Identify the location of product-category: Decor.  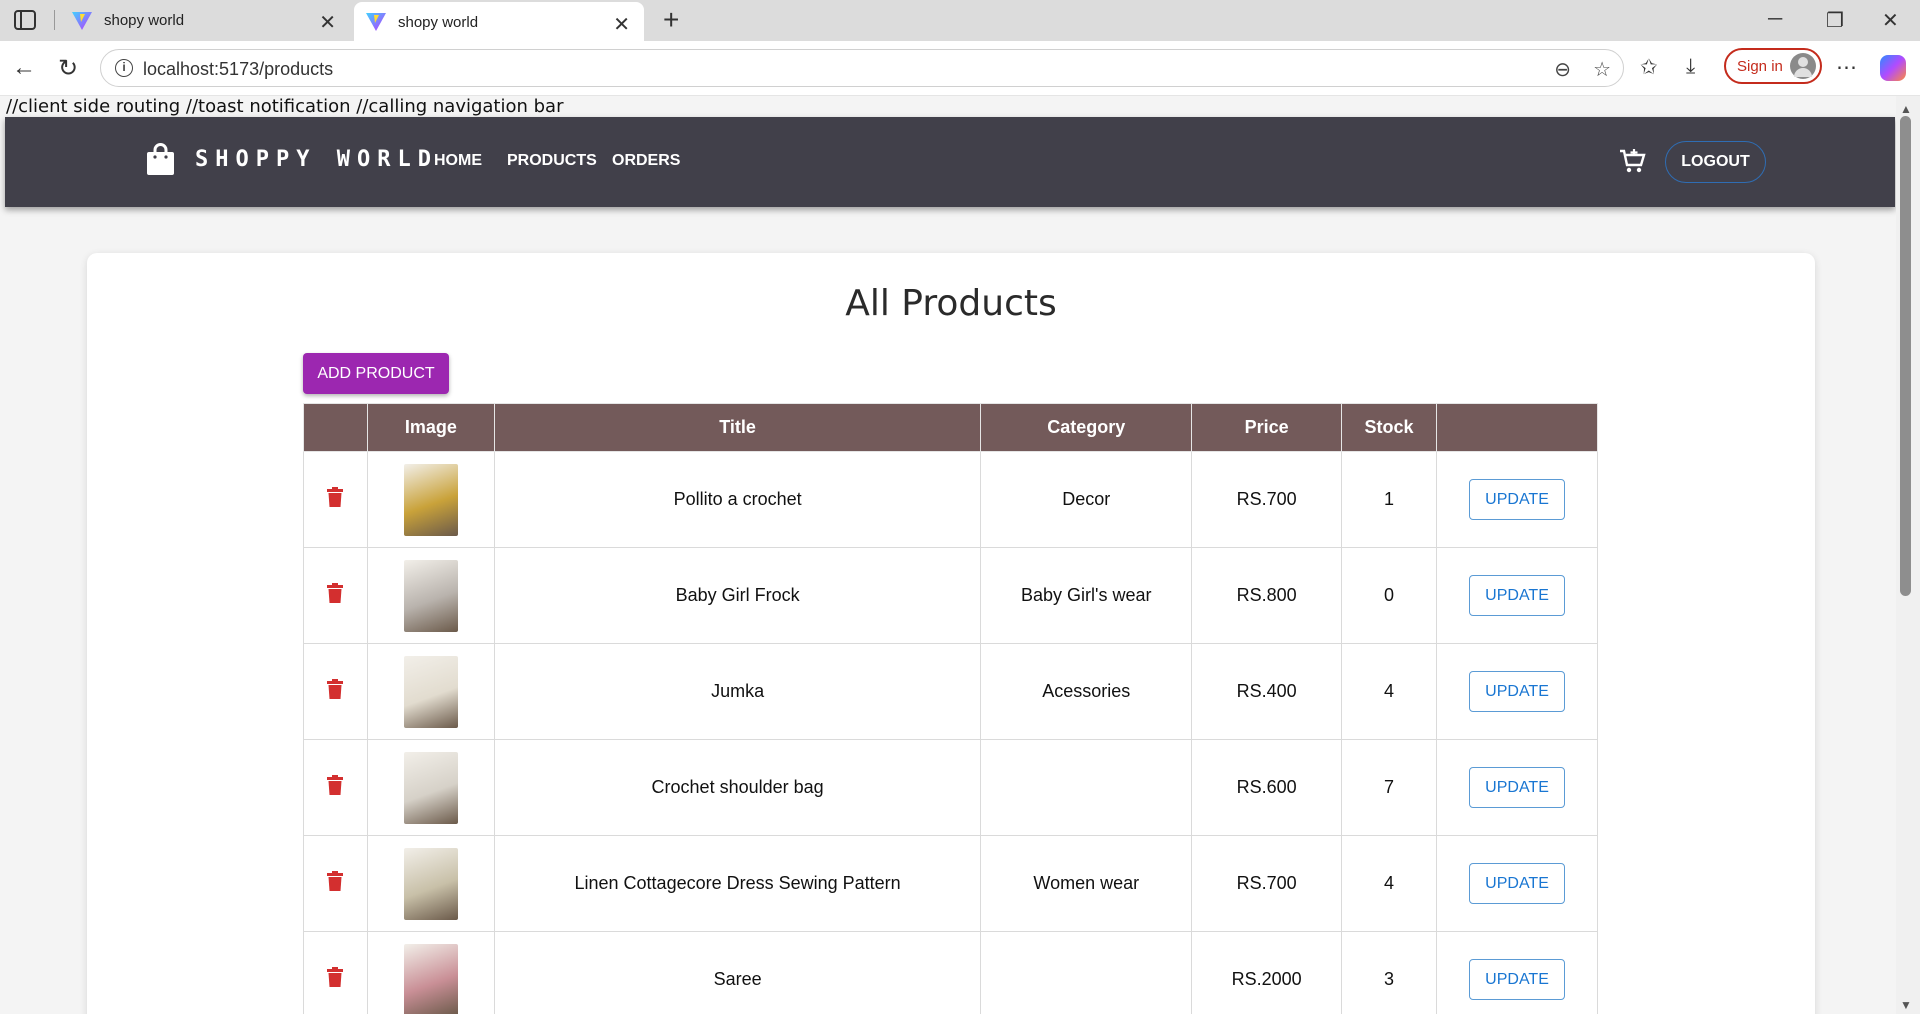
(1086, 499).